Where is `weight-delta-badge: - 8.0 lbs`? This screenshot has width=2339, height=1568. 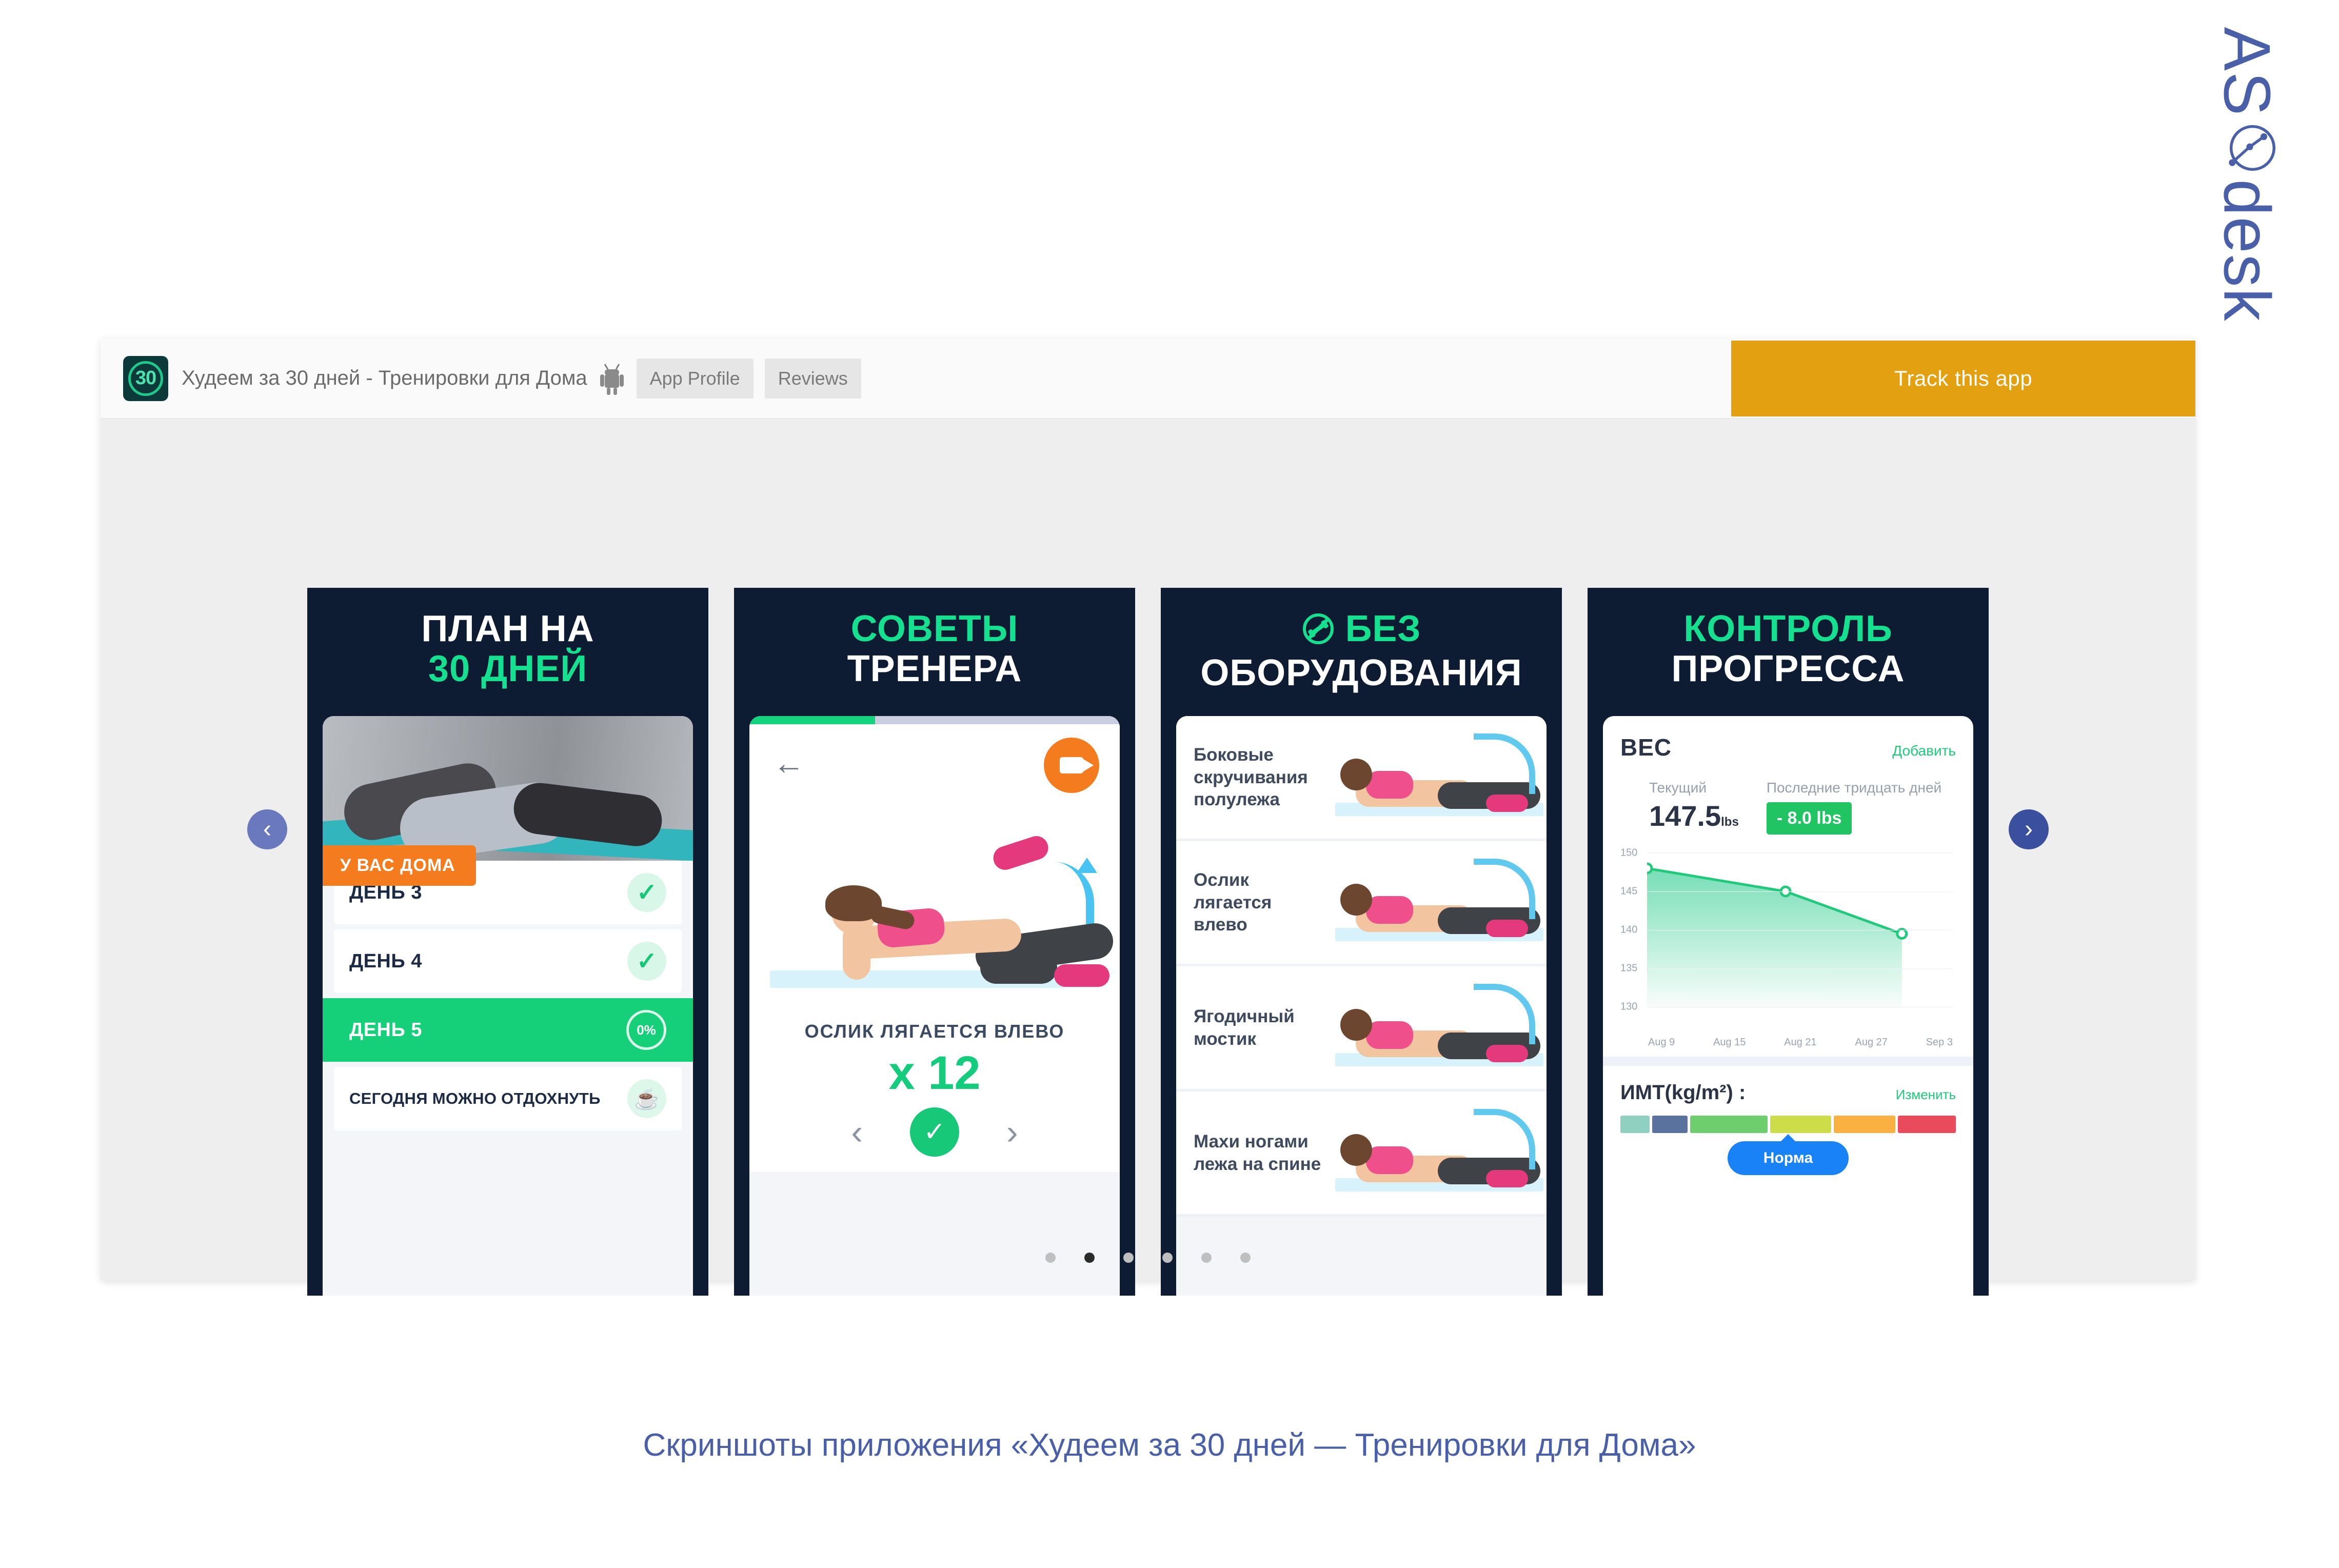
weight-delta-badge: - 8.0 lbs is located at coordinates (1809, 818).